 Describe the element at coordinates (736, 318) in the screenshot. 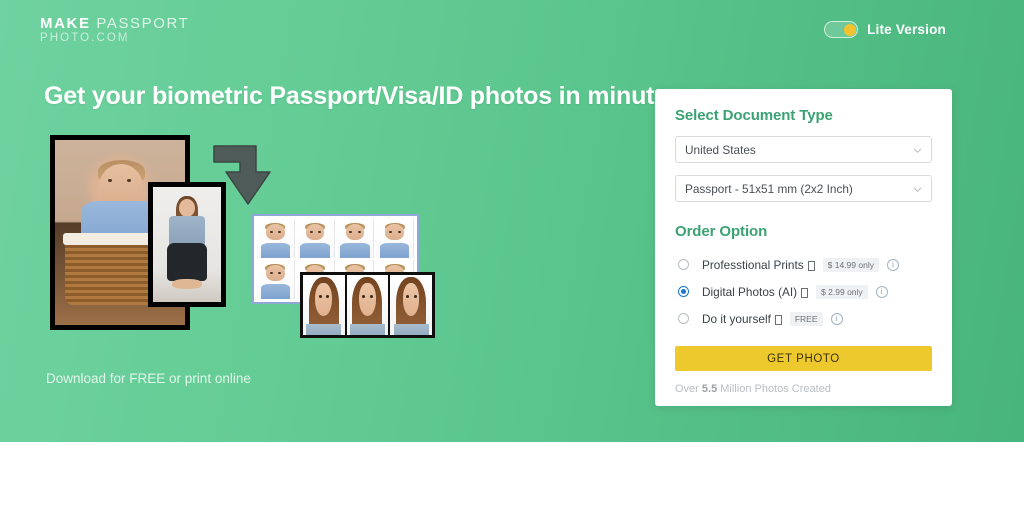

I see `order-option-label: Do it yourself` at that location.